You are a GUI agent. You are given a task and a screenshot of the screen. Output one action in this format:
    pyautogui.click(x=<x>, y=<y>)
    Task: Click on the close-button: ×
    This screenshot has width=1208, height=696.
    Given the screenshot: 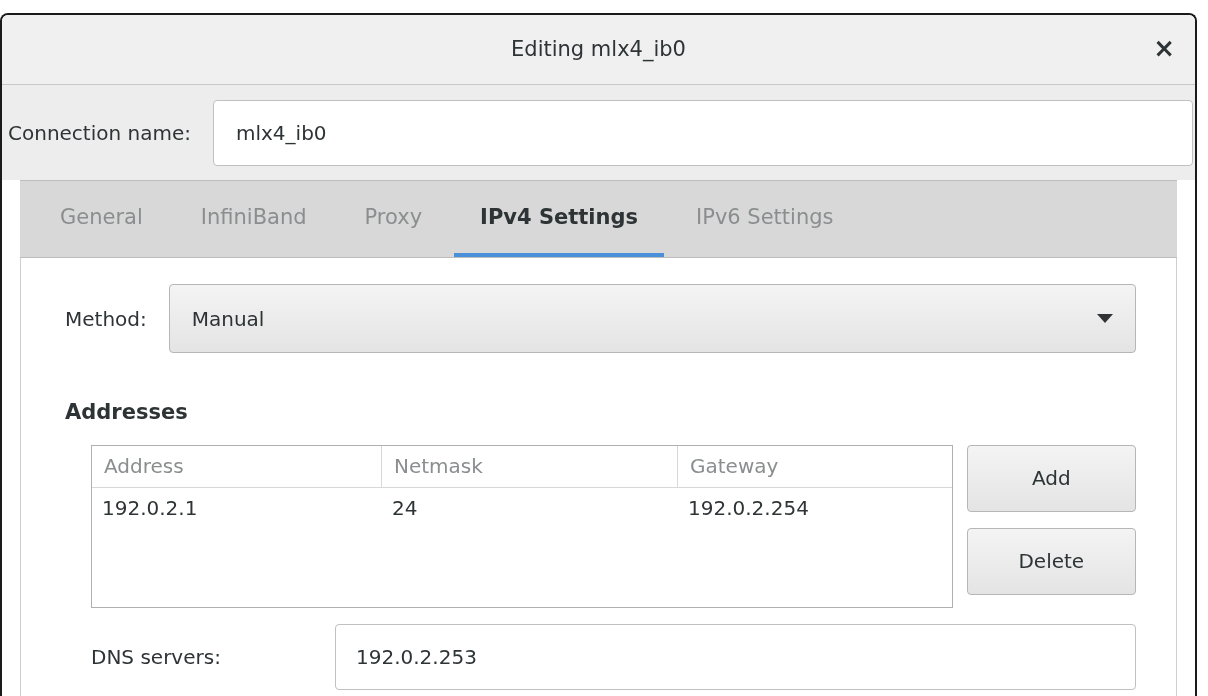 What is the action you would take?
    pyautogui.click(x=1164, y=48)
    